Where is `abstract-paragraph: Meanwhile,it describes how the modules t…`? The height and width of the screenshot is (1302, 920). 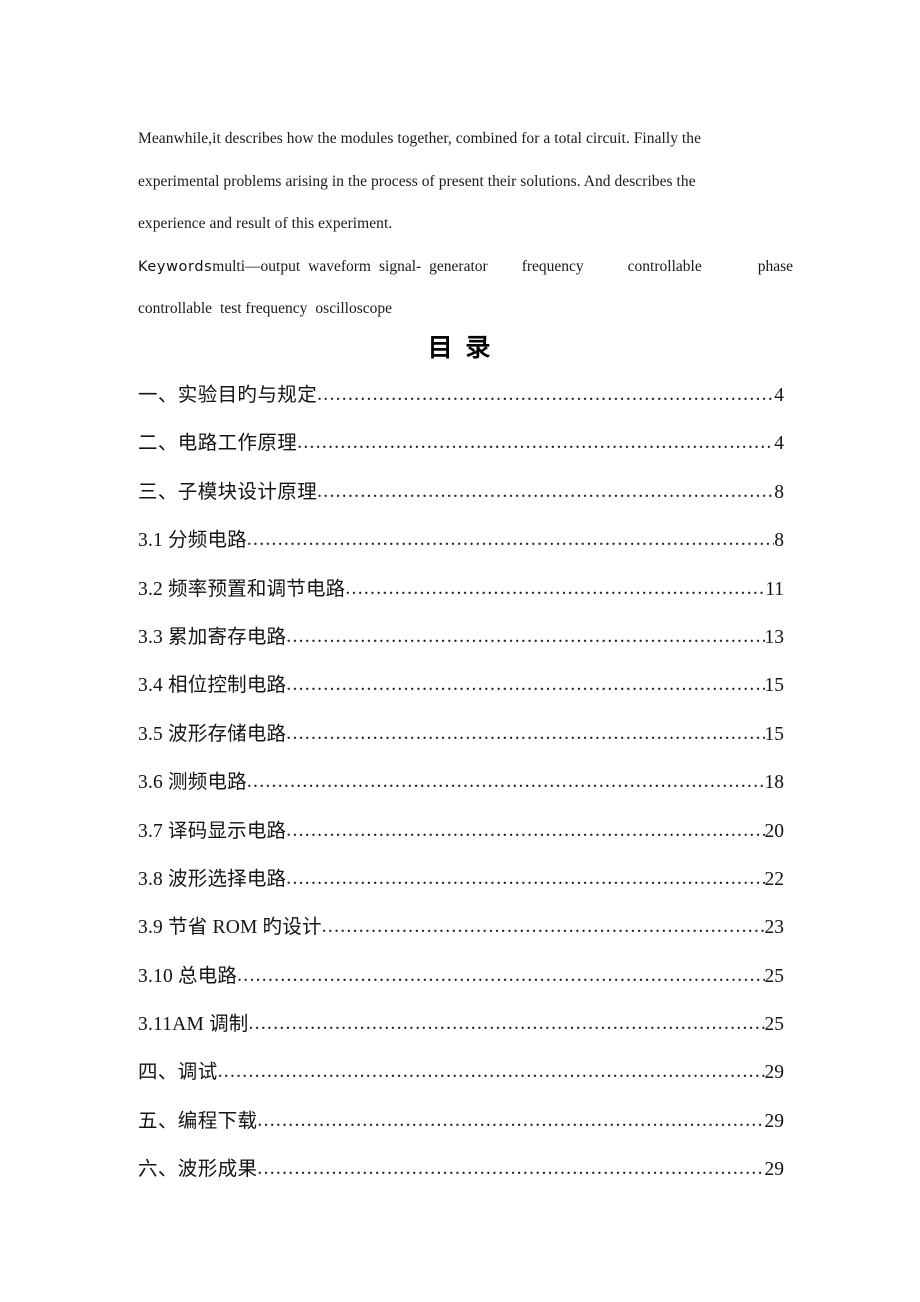 abstract-paragraph: Meanwhile,it describes how the modules t… is located at coordinates (462, 182).